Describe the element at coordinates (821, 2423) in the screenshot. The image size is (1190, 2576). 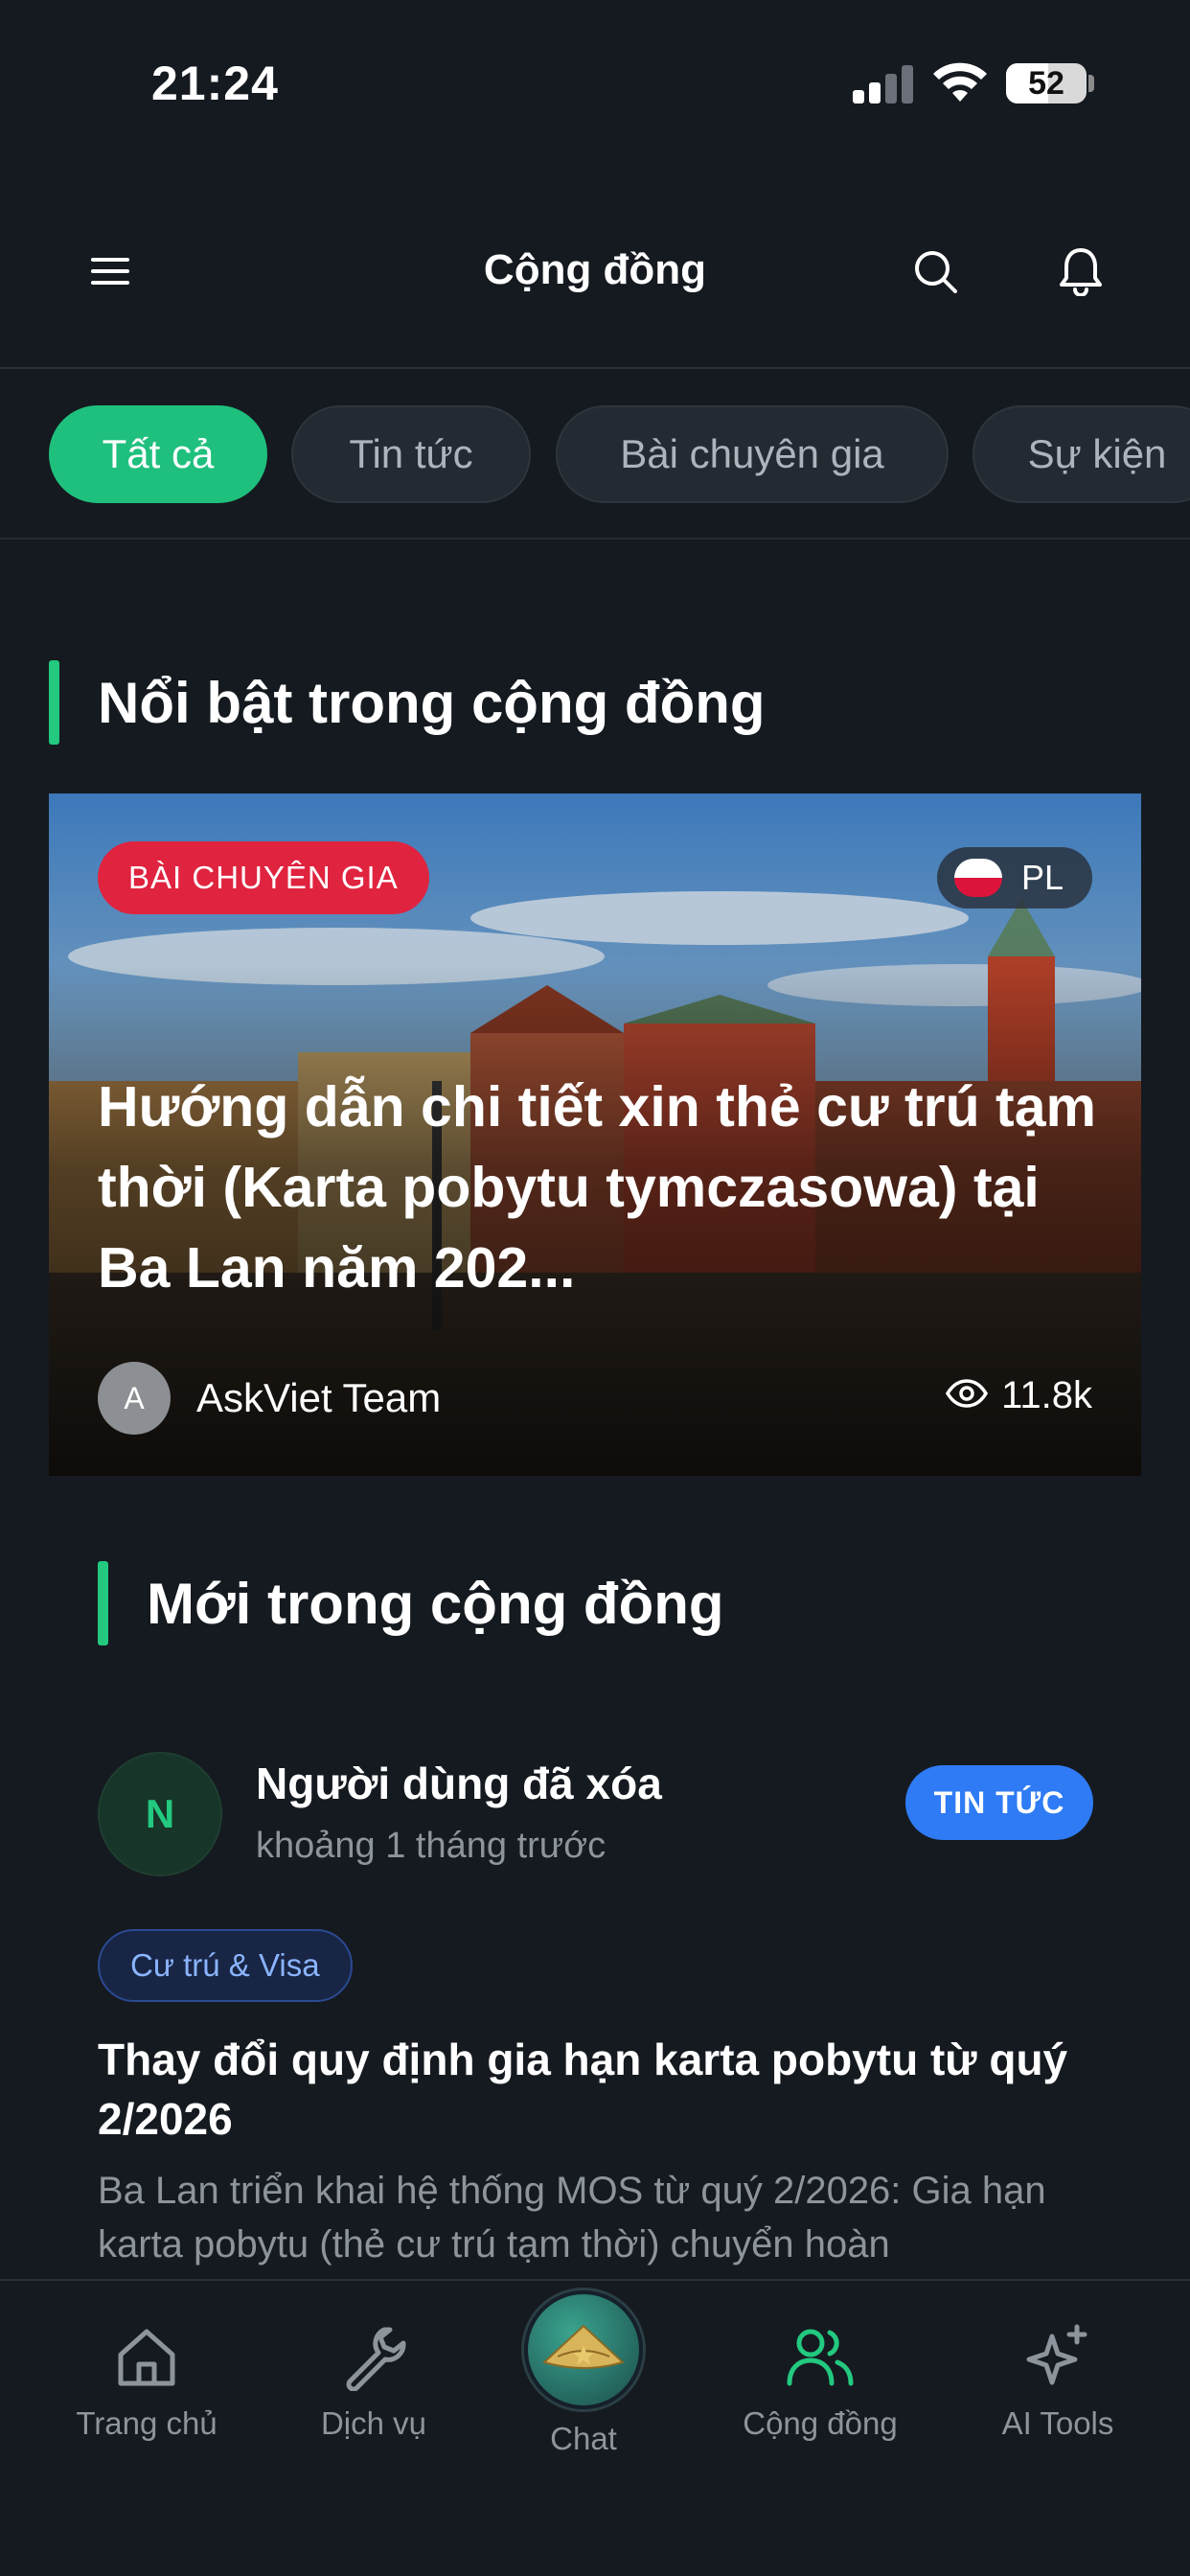
I see `nav-label: Cộng đồng` at that location.